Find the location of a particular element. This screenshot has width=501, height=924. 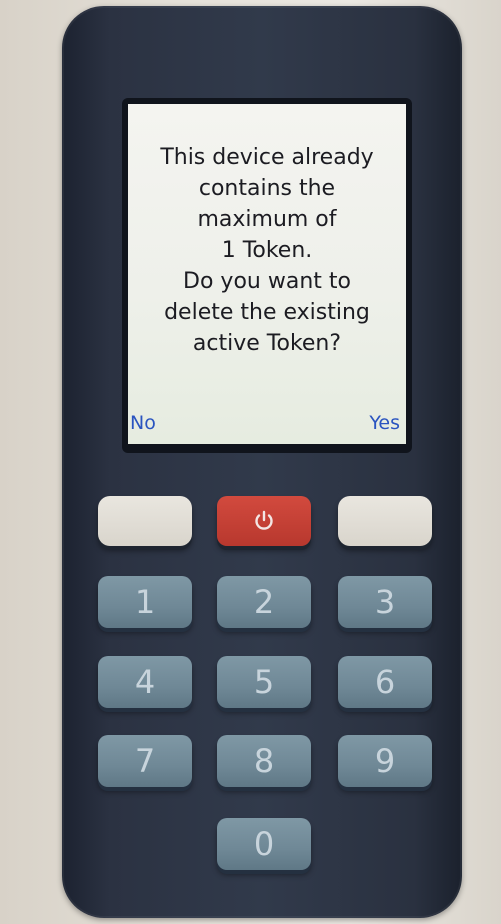

right-soft-key-yes is located at coordinates (385, 521).